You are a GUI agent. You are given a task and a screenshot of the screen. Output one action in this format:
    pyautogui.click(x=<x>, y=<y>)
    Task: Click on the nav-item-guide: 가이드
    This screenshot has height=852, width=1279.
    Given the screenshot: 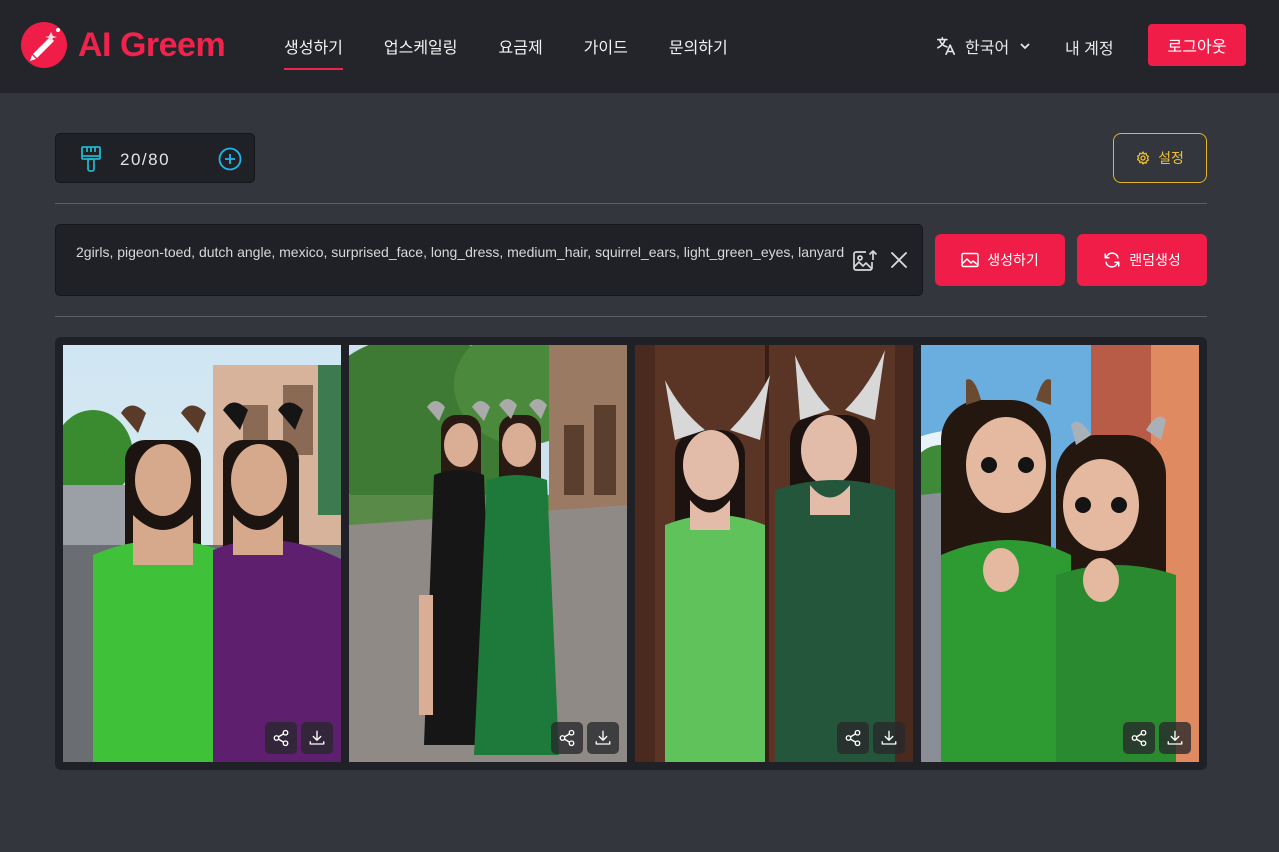 What is the action you would take?
    pyautogui.click(x=606, y=52)
    